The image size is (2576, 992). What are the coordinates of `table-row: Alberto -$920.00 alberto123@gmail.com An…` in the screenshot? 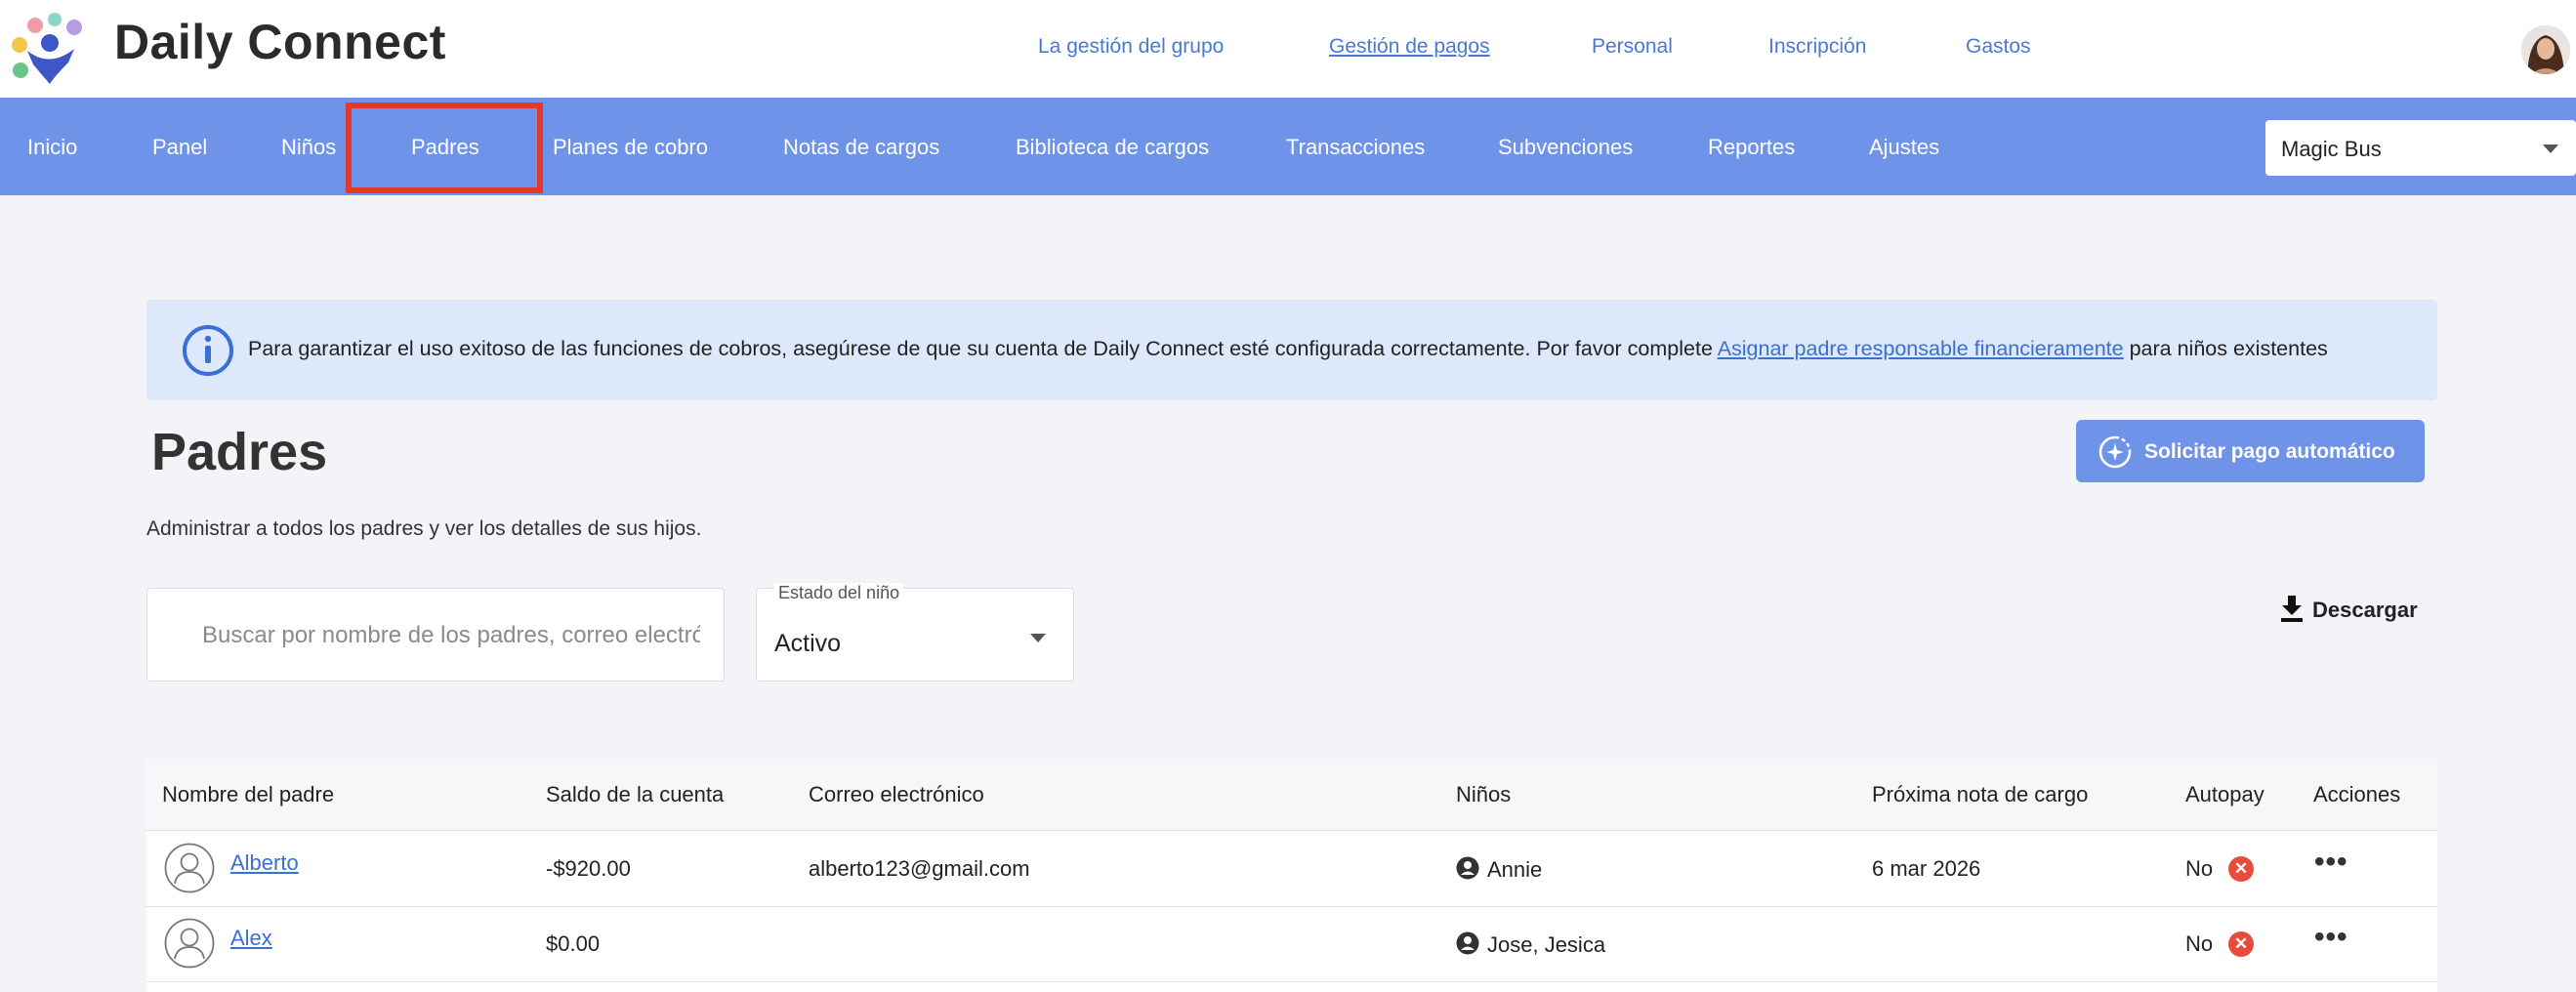 It's located at (1291, 869).